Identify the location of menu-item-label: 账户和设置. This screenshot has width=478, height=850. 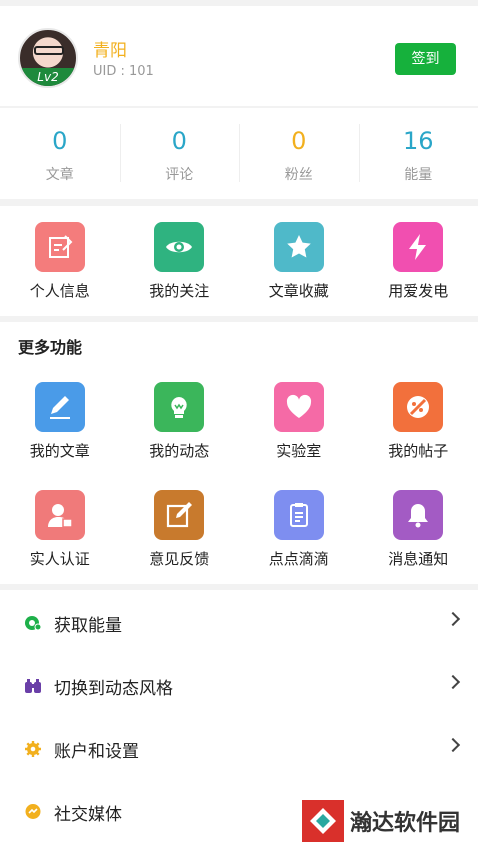
(96, 751).